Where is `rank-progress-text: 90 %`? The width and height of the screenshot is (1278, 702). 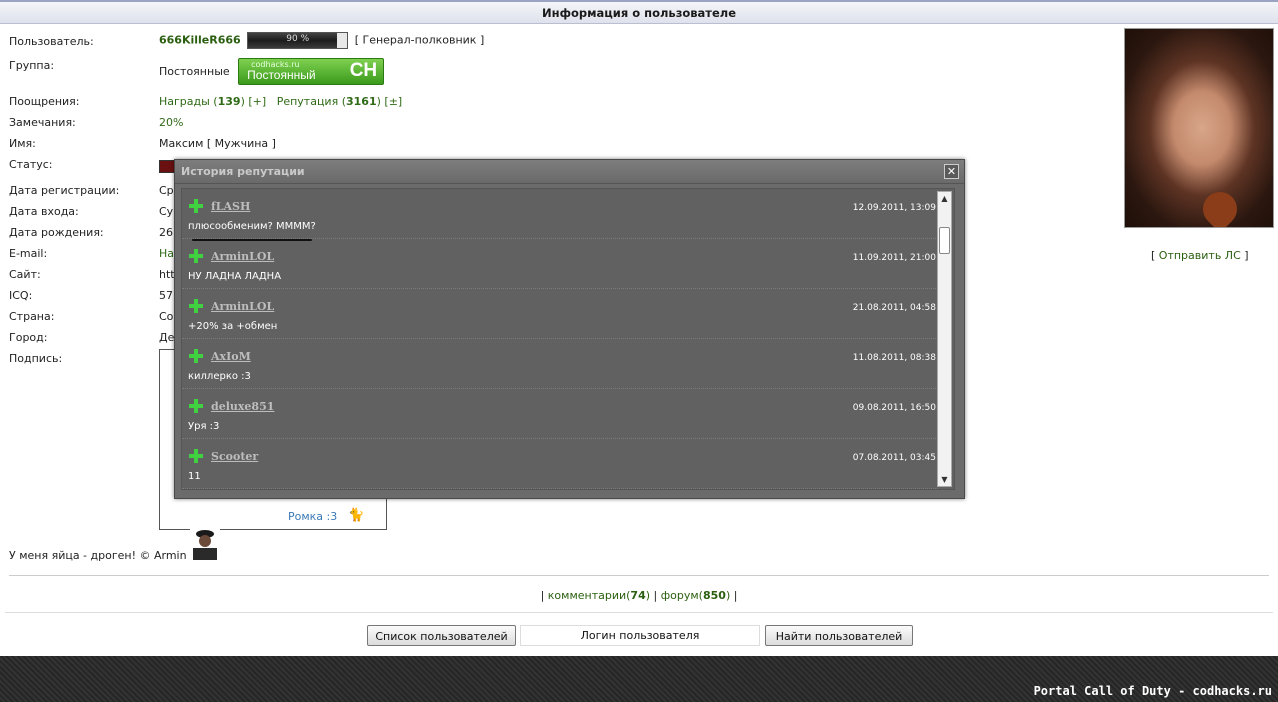
rank-progress-text: 90 % is located at coordinates (298, 39).